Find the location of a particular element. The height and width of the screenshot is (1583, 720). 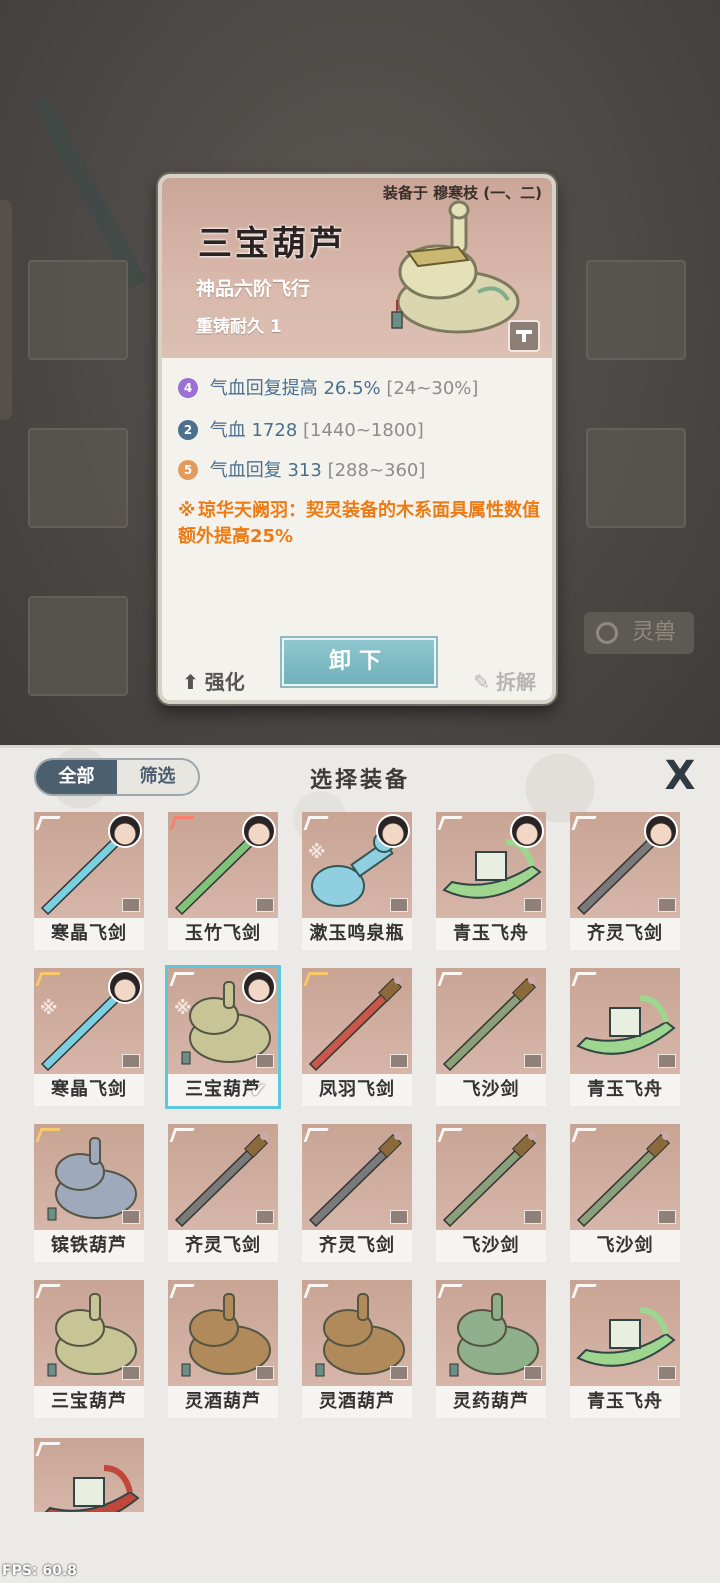

equipment-name: 镔铁葫芦 is located at coordinates (89, 1246).